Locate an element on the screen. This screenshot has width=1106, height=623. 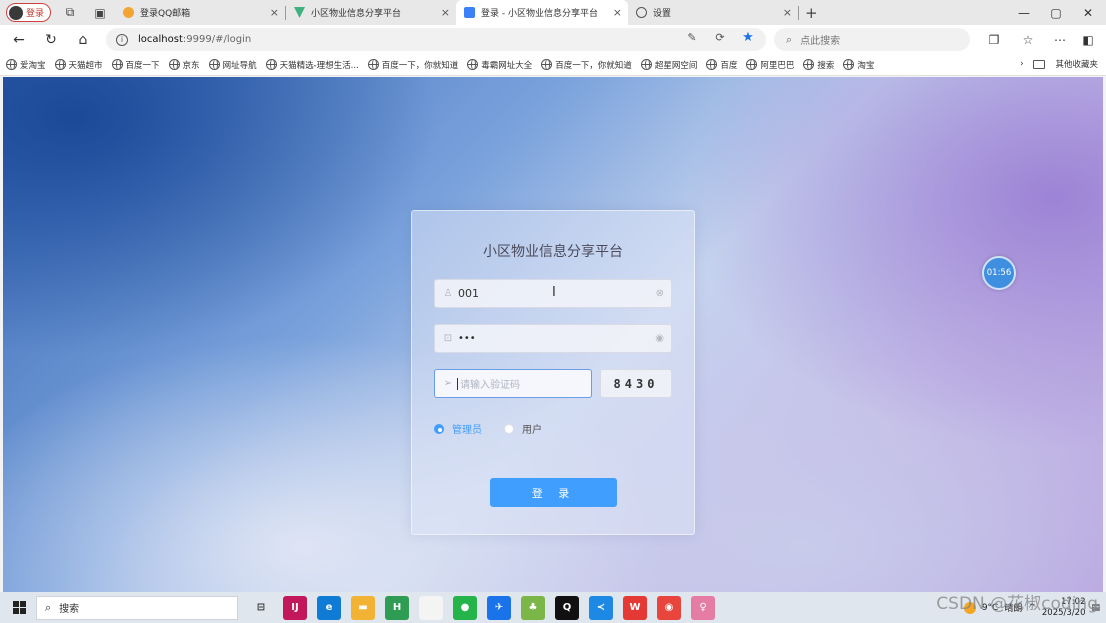
taskbar-app-wps-icon: W is located at coordinates (635, 607).